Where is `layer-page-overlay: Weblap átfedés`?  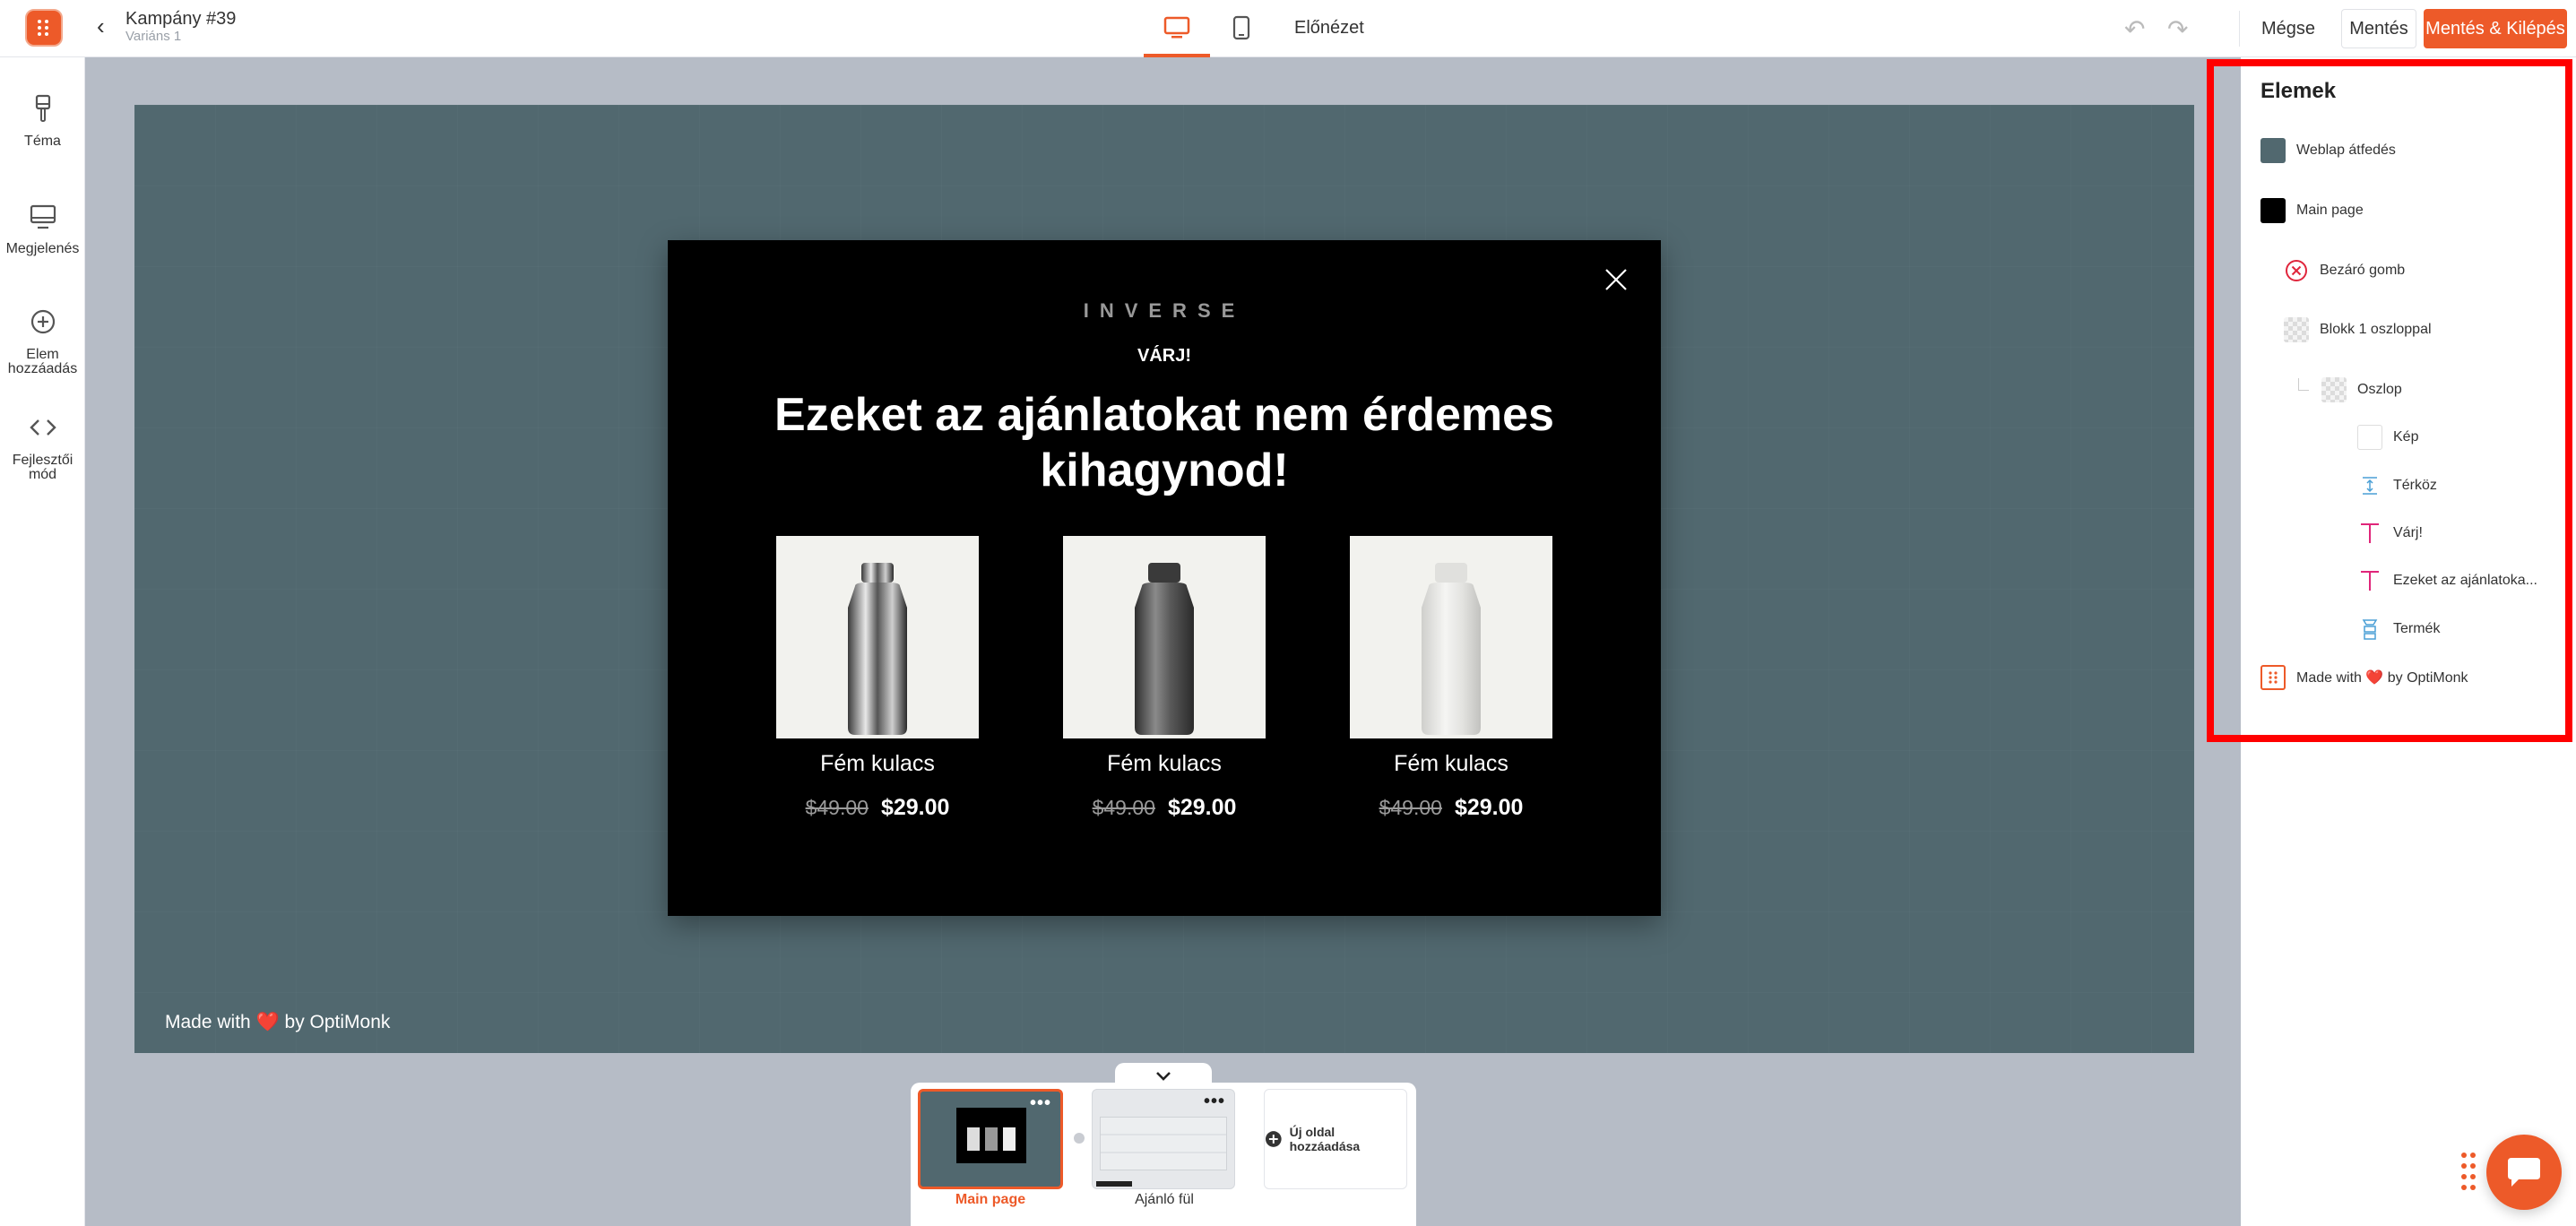
layer-page-overlay: Weblap átfedés is located at coordinates (2328, 150).